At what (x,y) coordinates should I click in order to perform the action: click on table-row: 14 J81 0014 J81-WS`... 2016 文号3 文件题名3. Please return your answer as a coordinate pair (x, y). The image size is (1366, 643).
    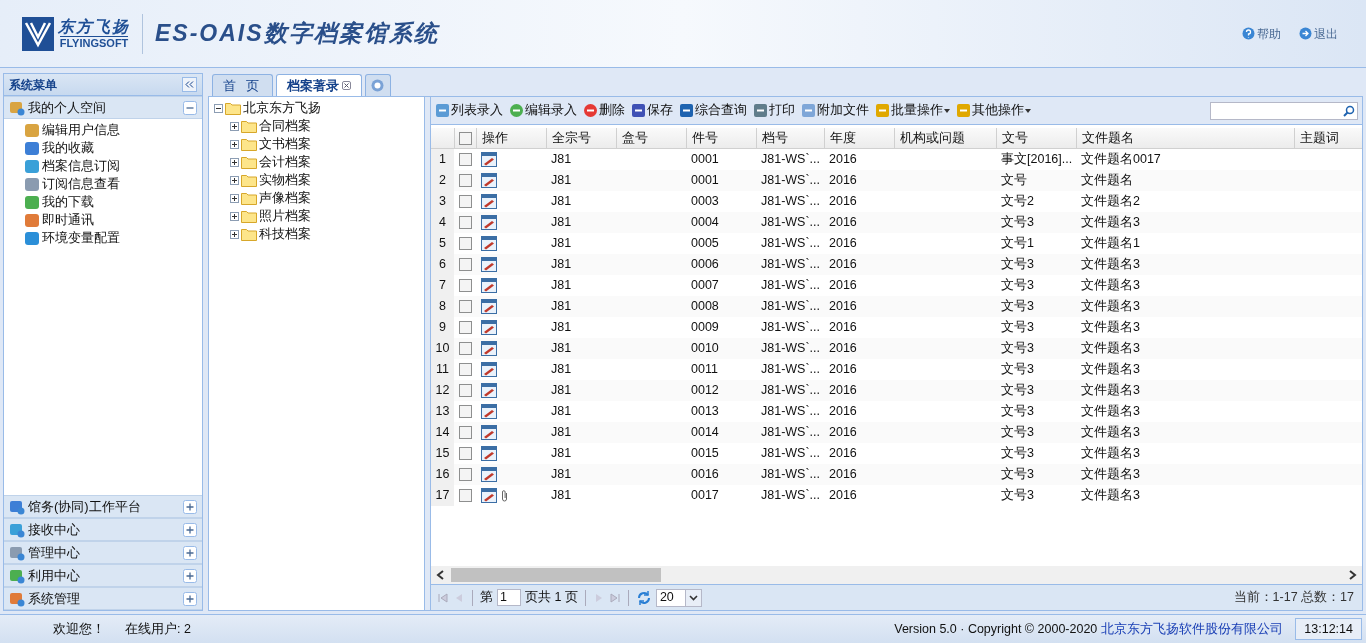
    Looking at the image, I should click on (896, 432).